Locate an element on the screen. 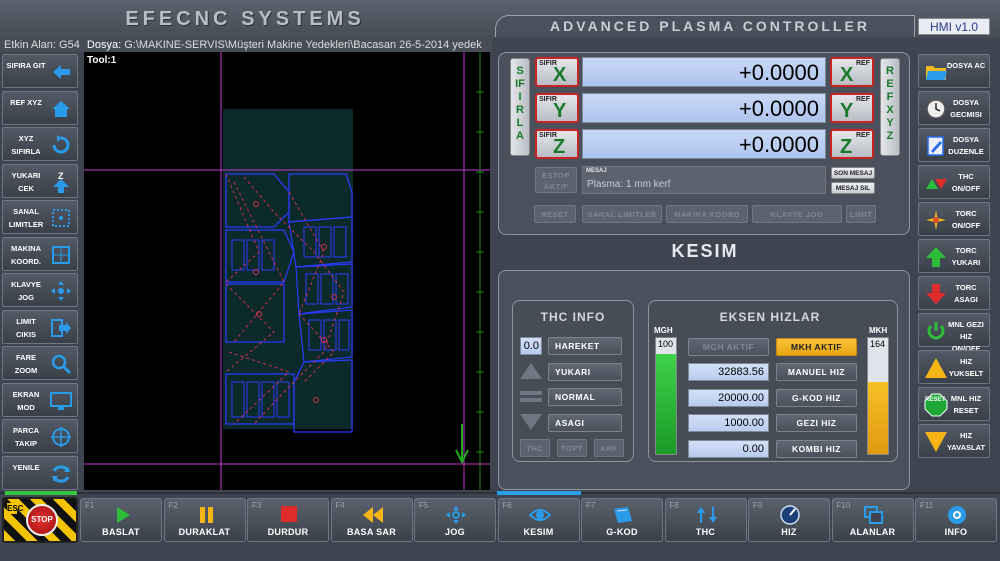 This screenshot has height=561, width=1000. bottom-btn-label: THC is located at coordinates (705, 532).